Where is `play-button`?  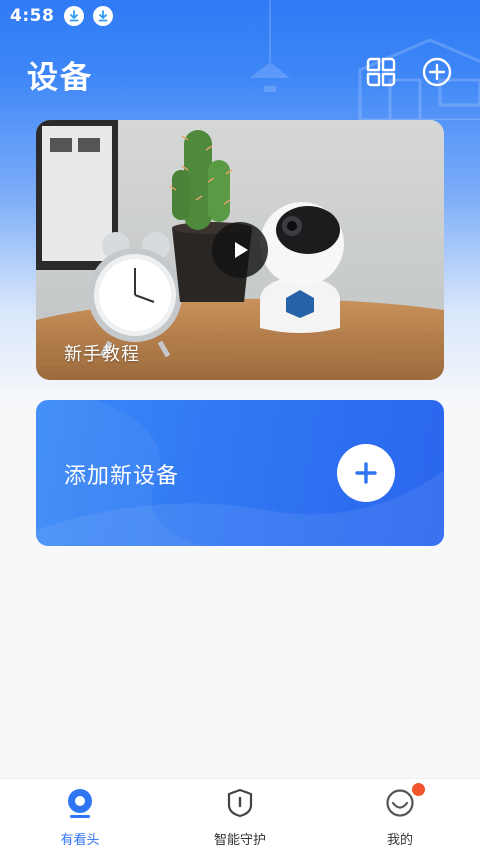
play-button is located at coordinates (240, 250).